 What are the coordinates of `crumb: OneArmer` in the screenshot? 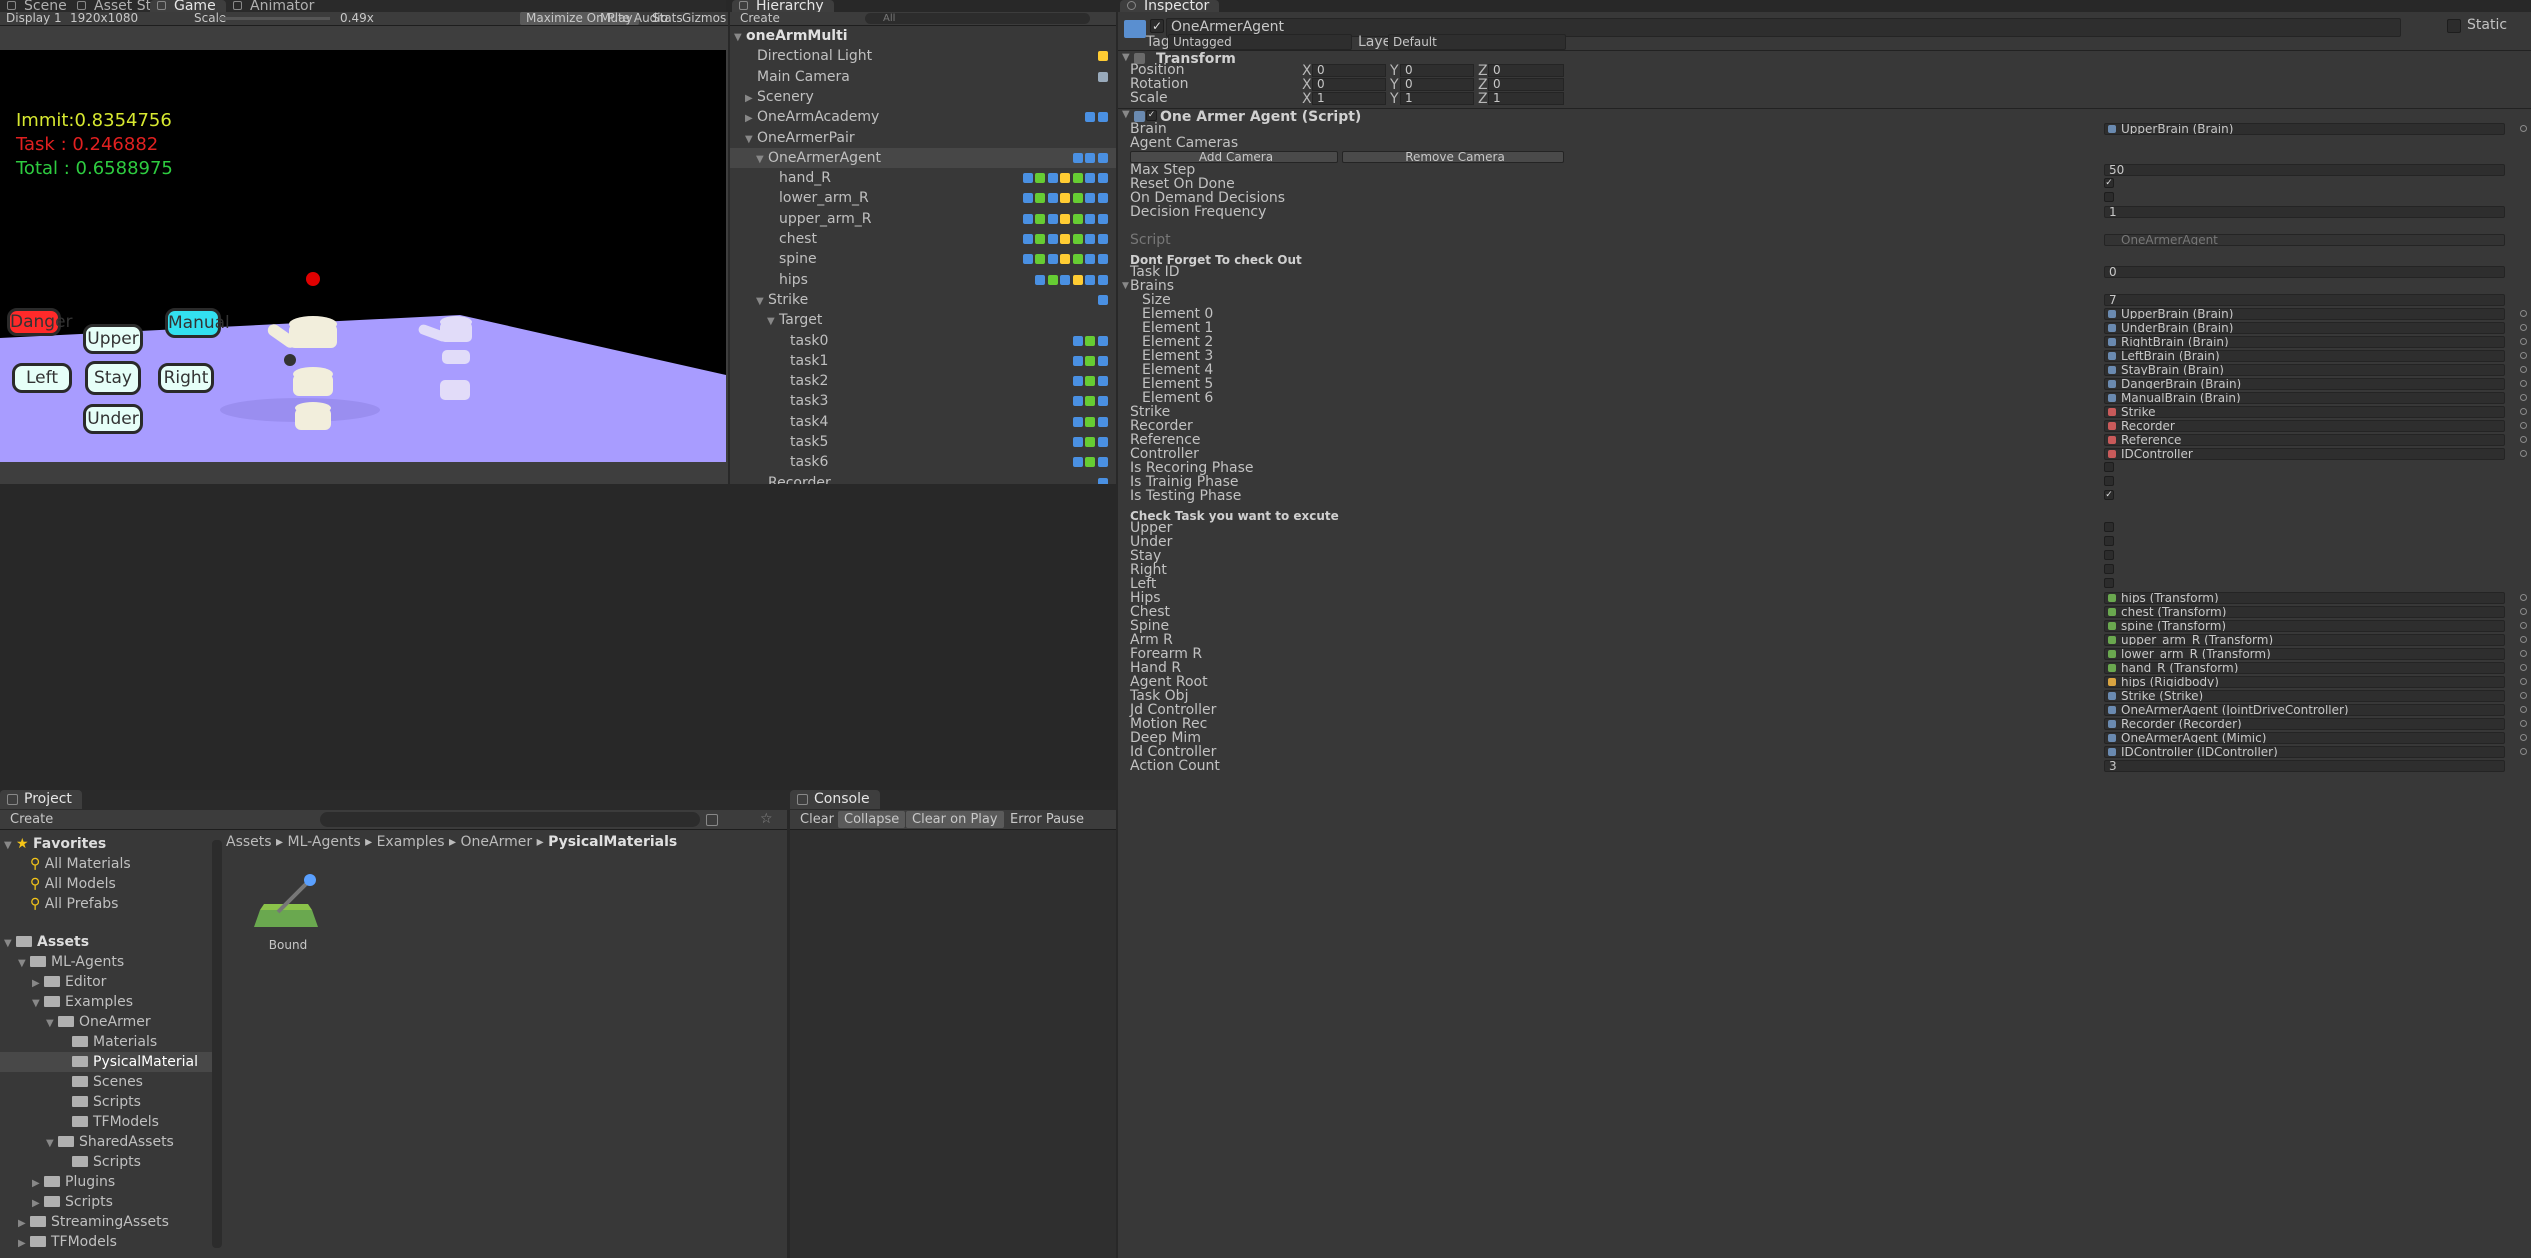 It's located at (497, 842).